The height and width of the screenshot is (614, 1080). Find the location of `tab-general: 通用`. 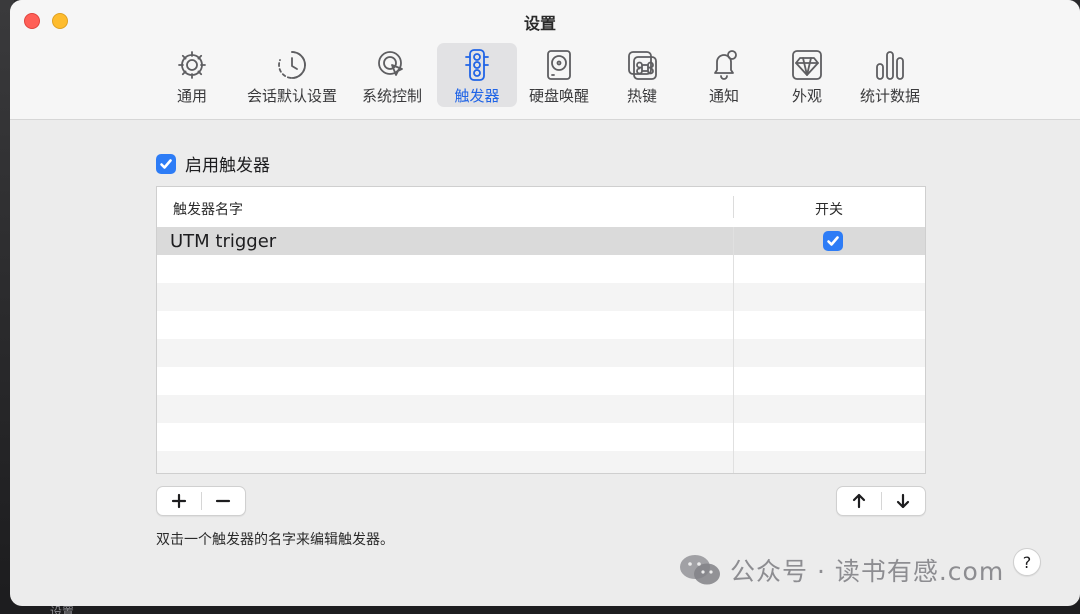

tab-general: 通用 is located at coordinates (192, 75).